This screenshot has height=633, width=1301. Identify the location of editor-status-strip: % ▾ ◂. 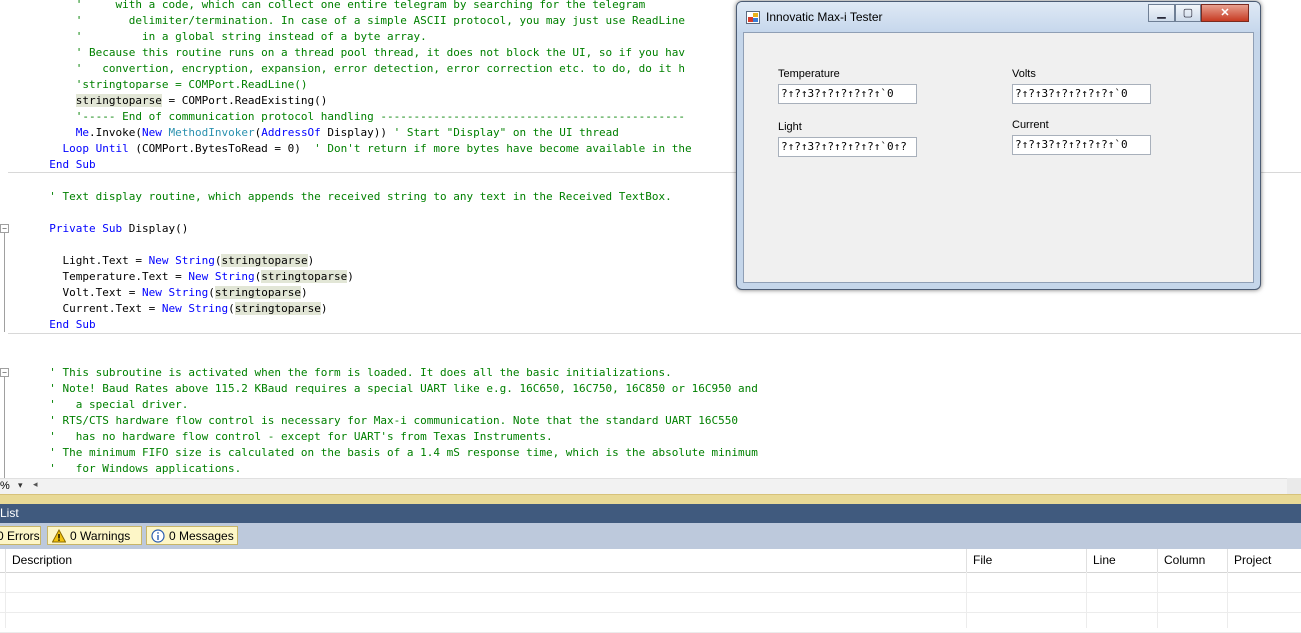
(650, 486).